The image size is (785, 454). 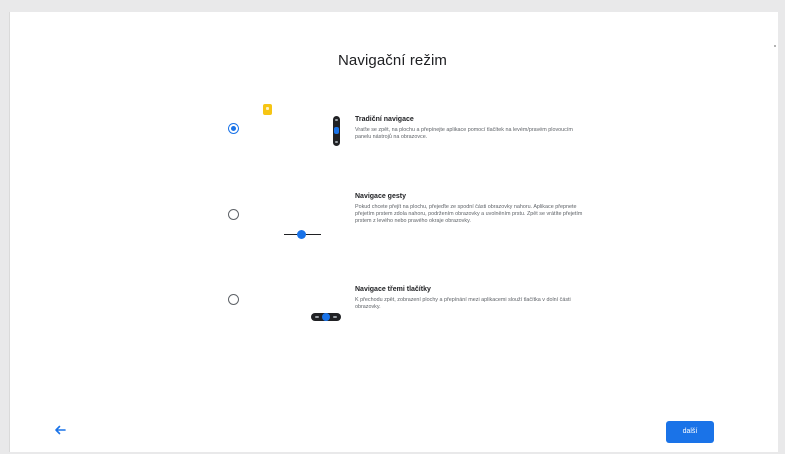 I want to click on radio-traditional-navigation, so click(x=233, y=128).